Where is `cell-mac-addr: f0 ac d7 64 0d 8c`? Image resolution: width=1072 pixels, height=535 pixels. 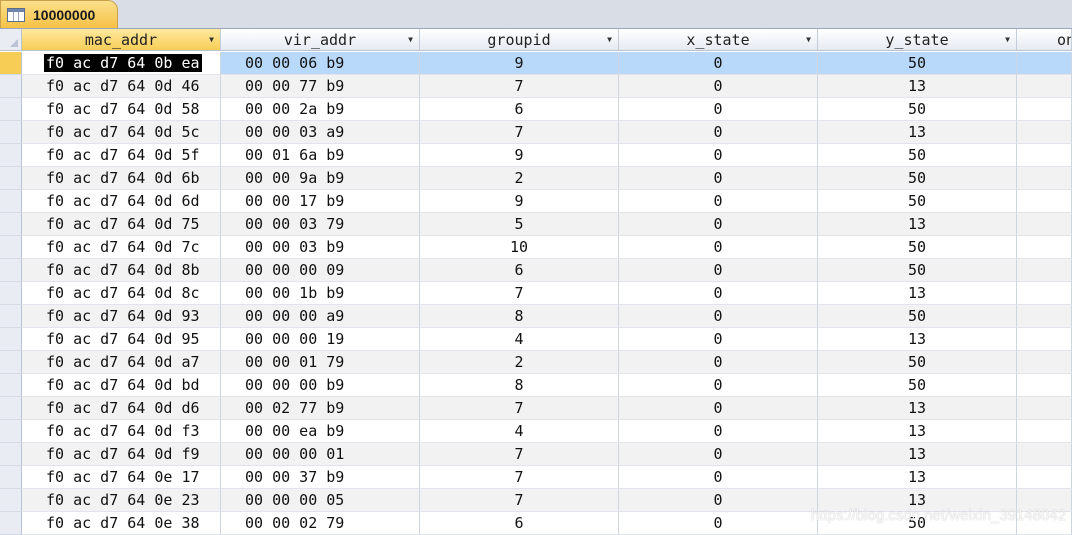
cell-mac-addr: f0 ac d7 64 0d 8c is located at coordinates (121, 293).